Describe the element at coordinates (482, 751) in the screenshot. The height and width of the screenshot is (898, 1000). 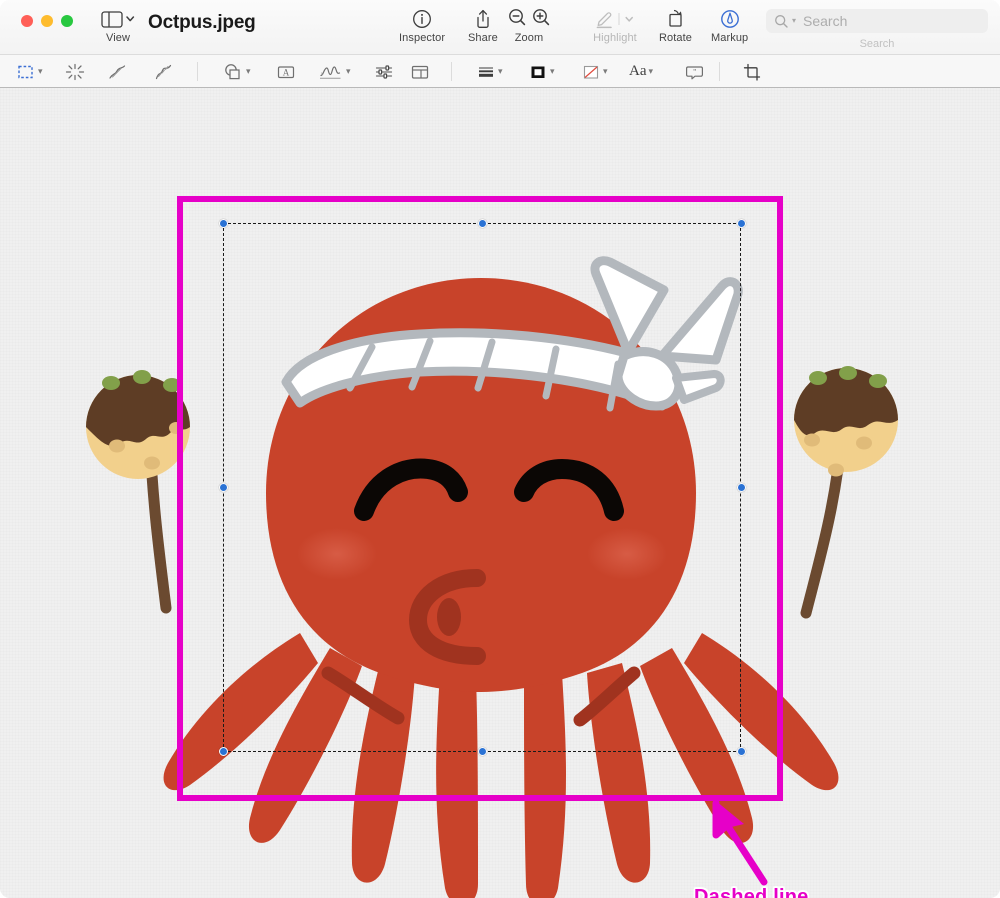
I see `selection-handle-bottom-center` at that location.